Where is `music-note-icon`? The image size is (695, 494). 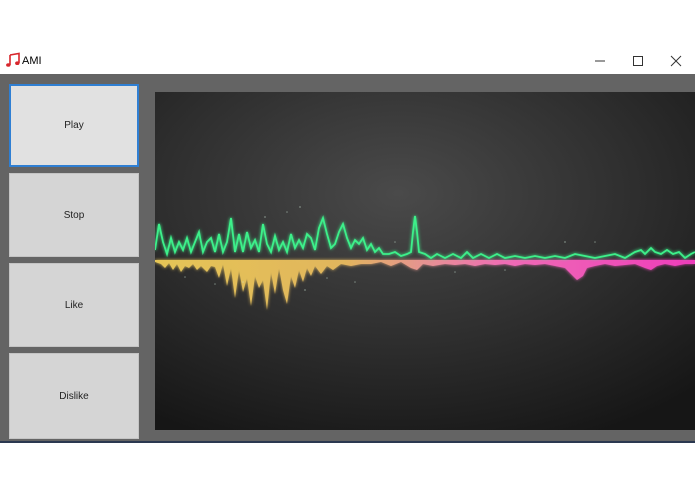 music-note-icon is located at coordinates (13, 59).